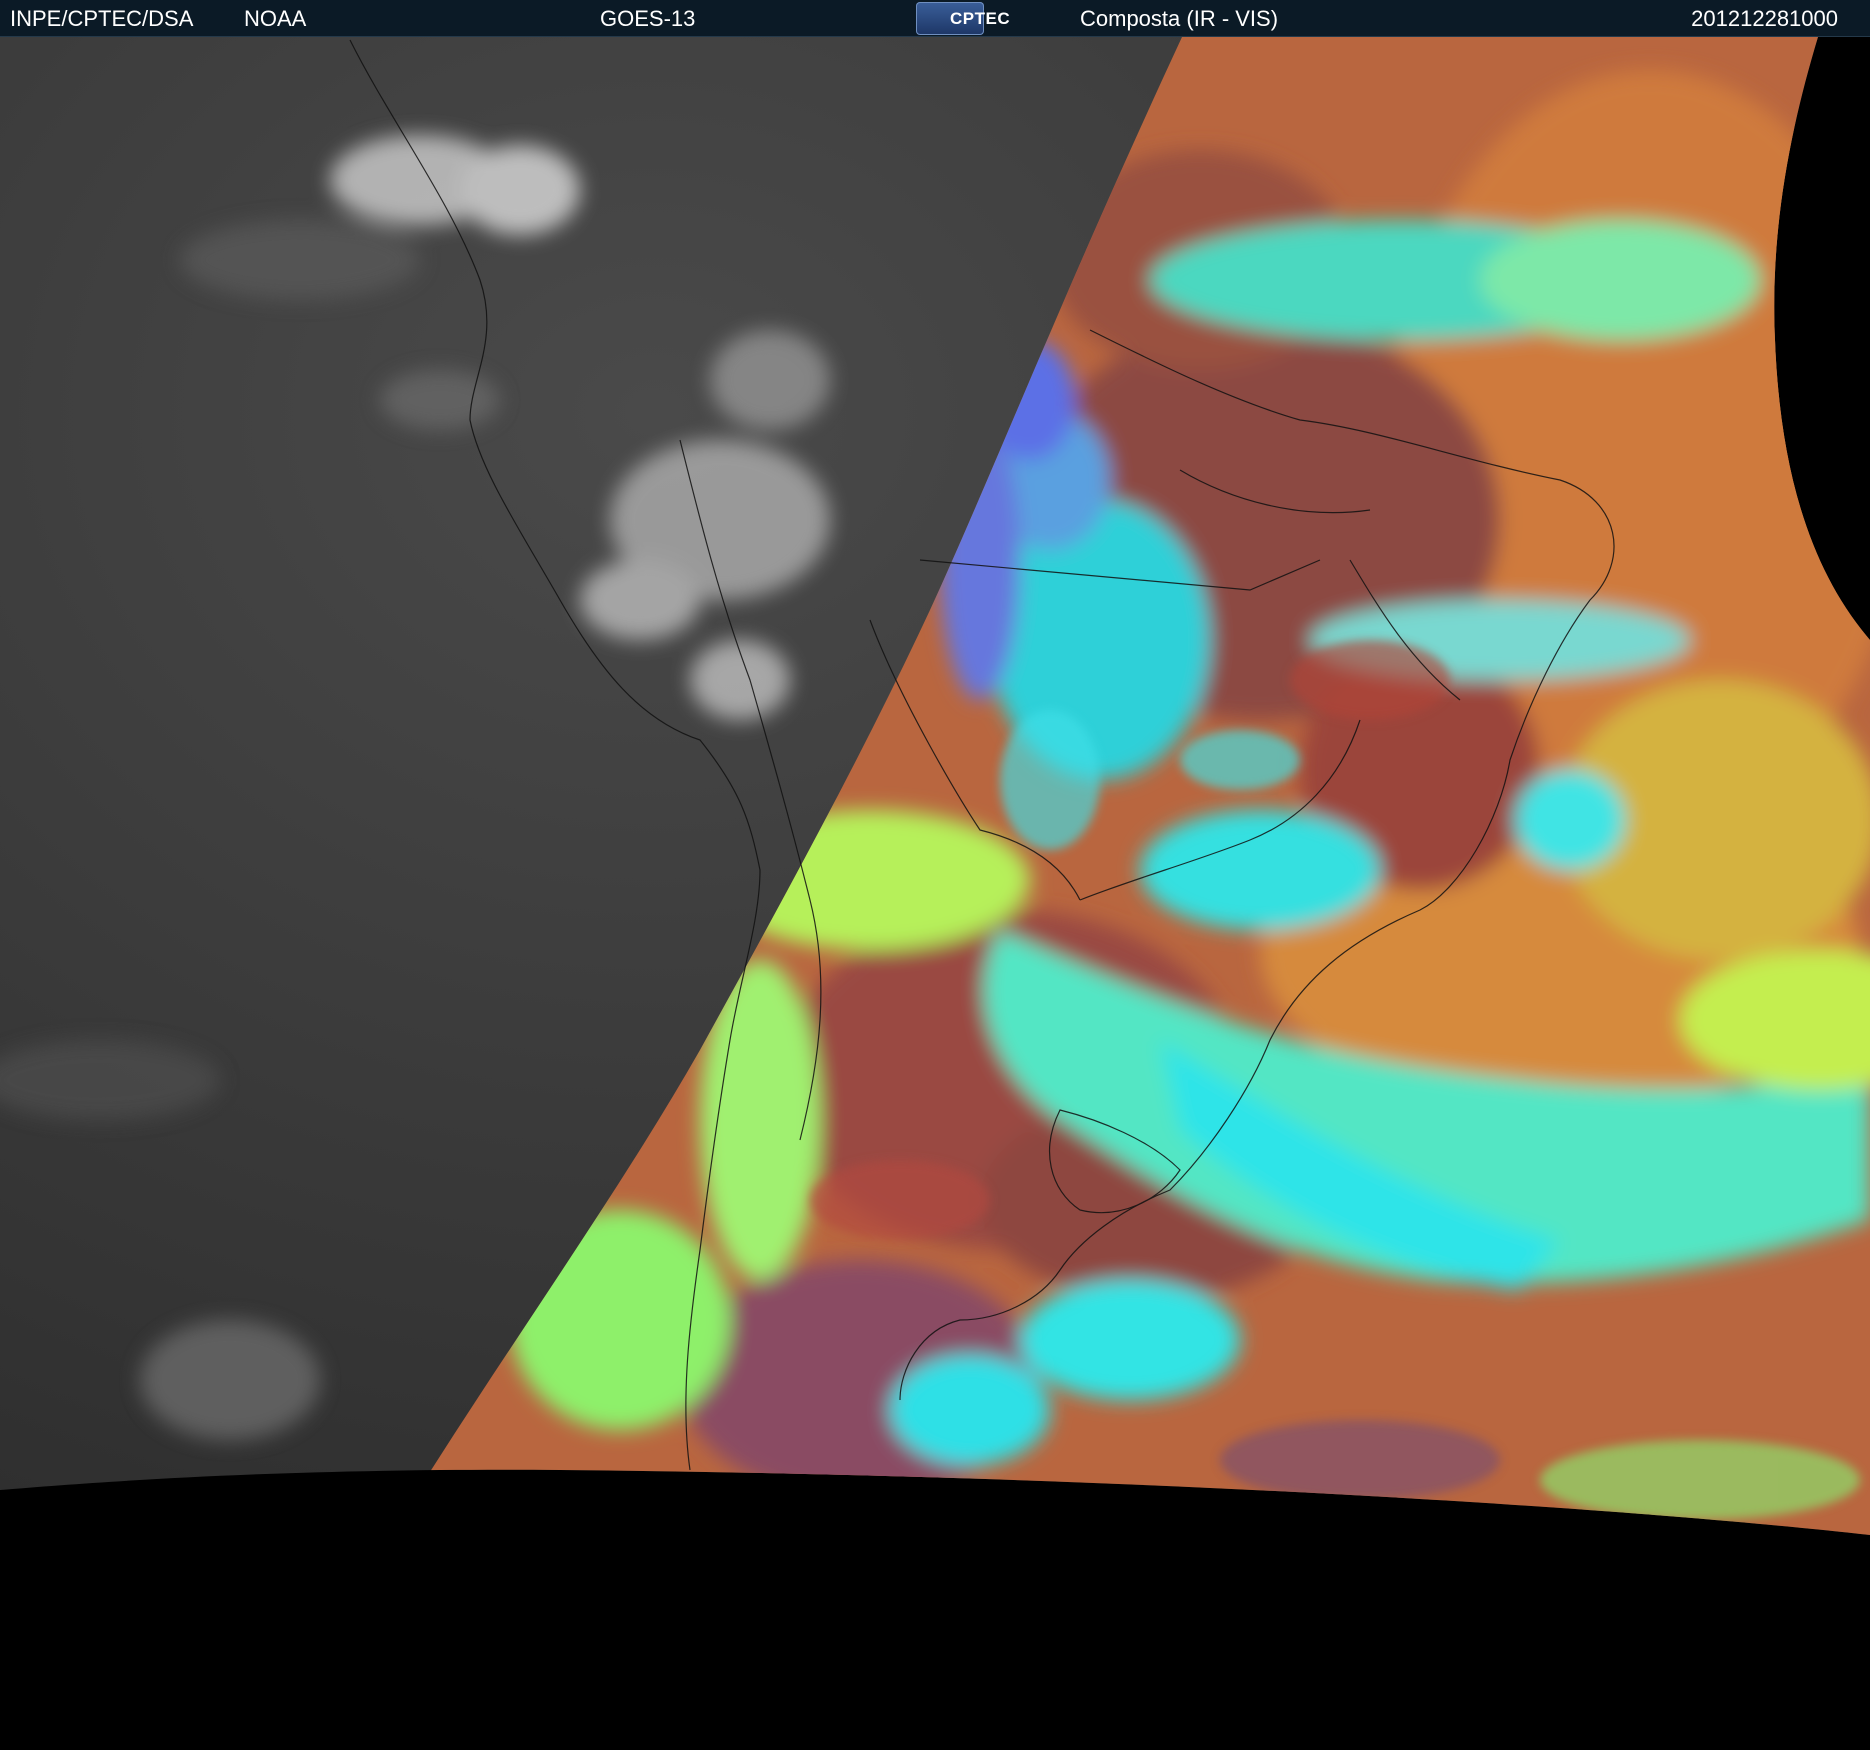  What do you see at coordinates (102, 18) in the screenshot?
I see `organization-label: INPE/CPTEC/DSA` at bounding box center [102, 18].